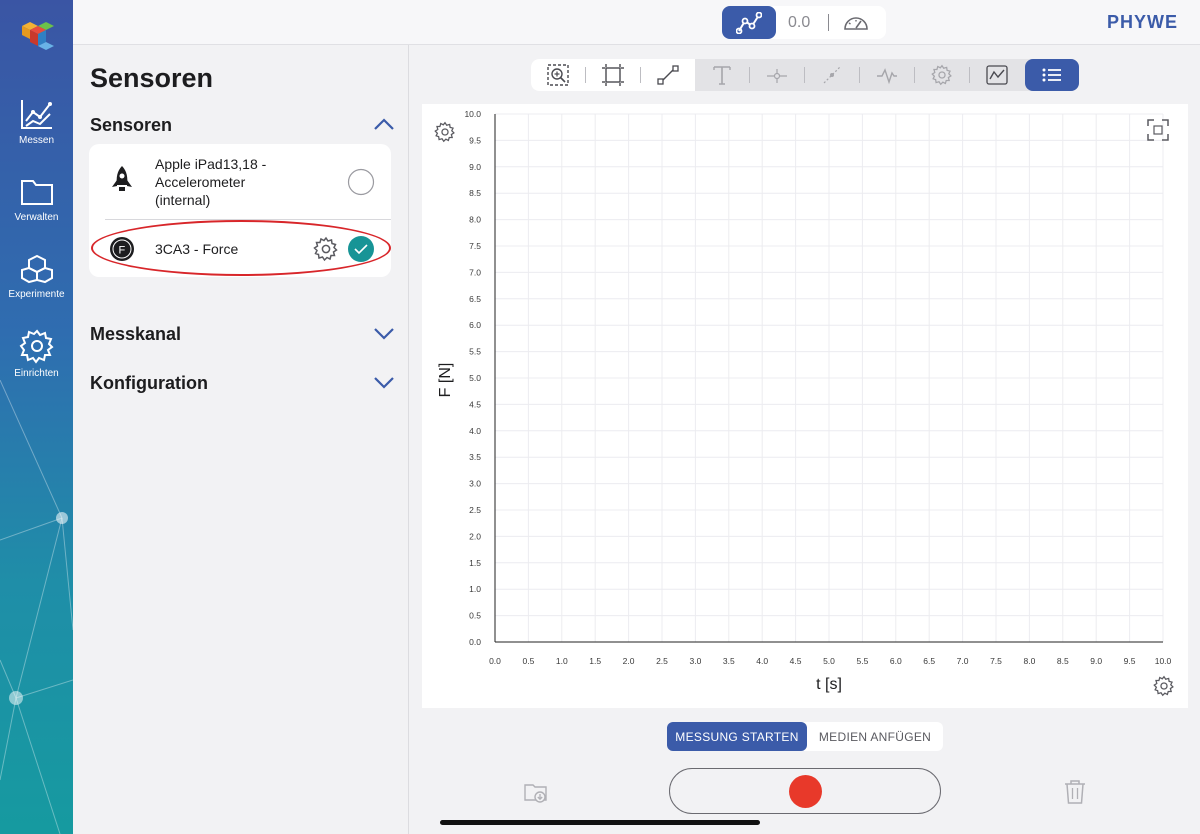 The image size is (1200, 834). What do you see at coordinates (475, 246) in the screenshot?
I see `y-tick-label: 7.5` at bounding box center [475, 246].